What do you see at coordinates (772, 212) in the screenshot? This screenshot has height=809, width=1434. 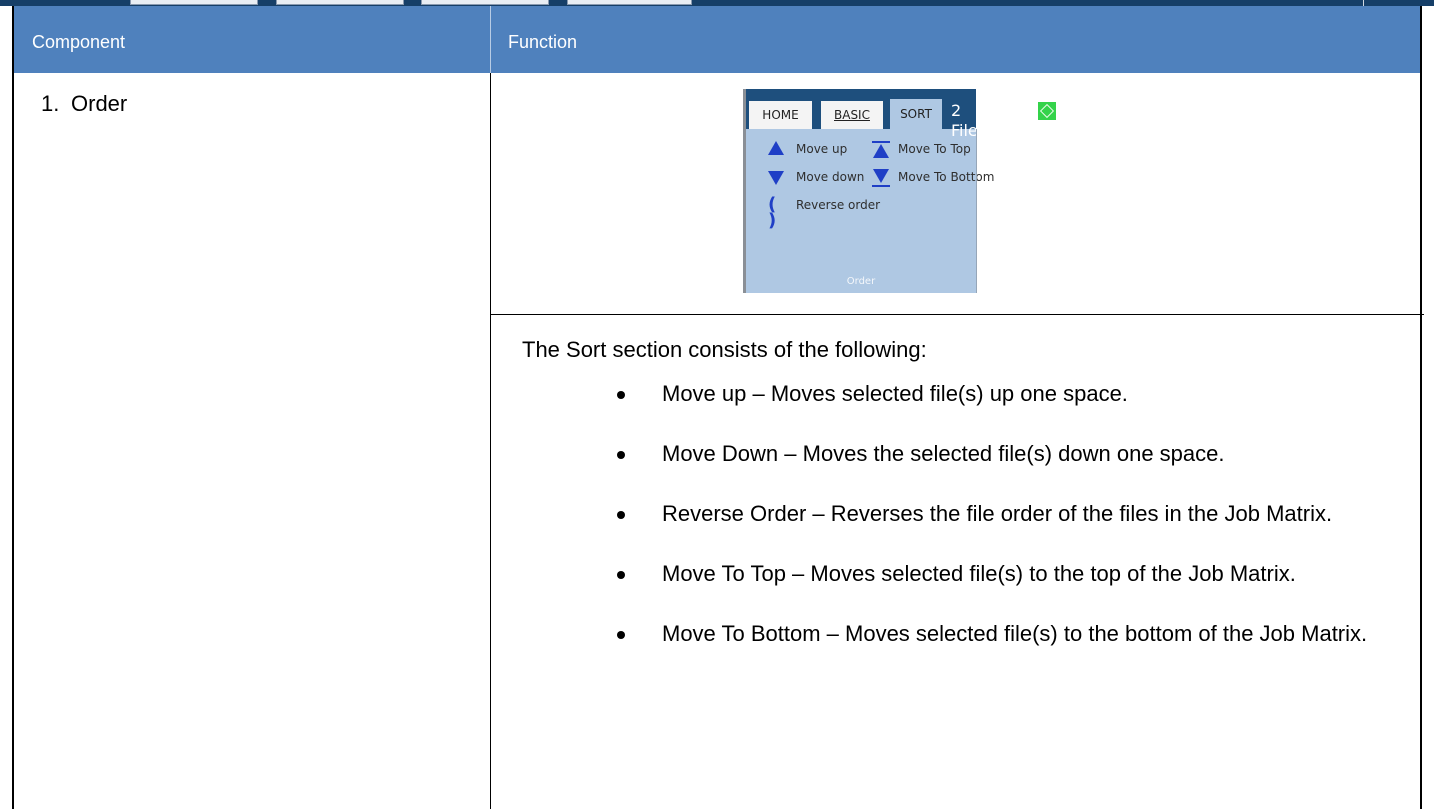 I see `reverse-icon: ( )` at bounding box center [772, 212].